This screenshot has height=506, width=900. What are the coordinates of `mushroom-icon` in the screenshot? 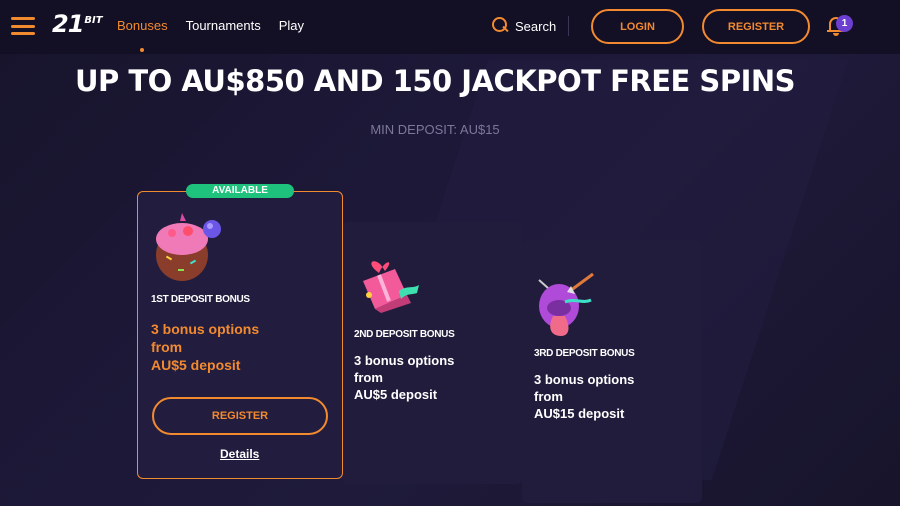 It's located at (566, 304).